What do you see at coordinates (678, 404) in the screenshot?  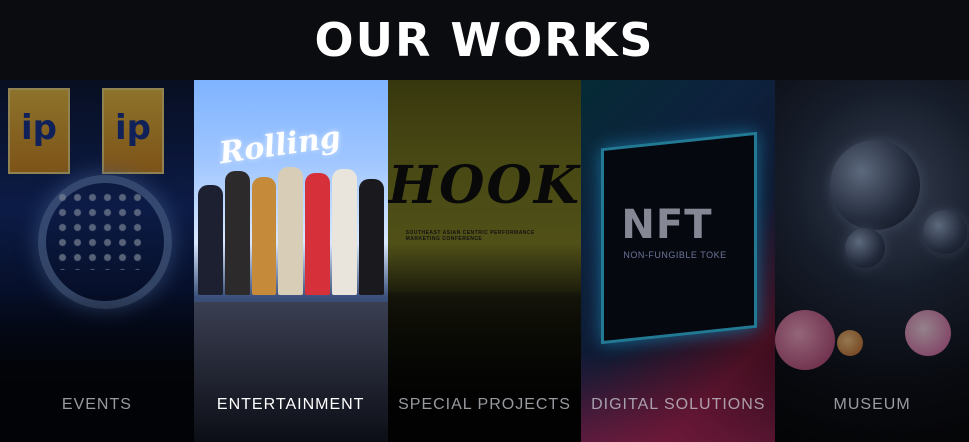 I see `panel-label-digital-solutions: DIGITAL SOLUTIONS` at bounding box center [678, 404].